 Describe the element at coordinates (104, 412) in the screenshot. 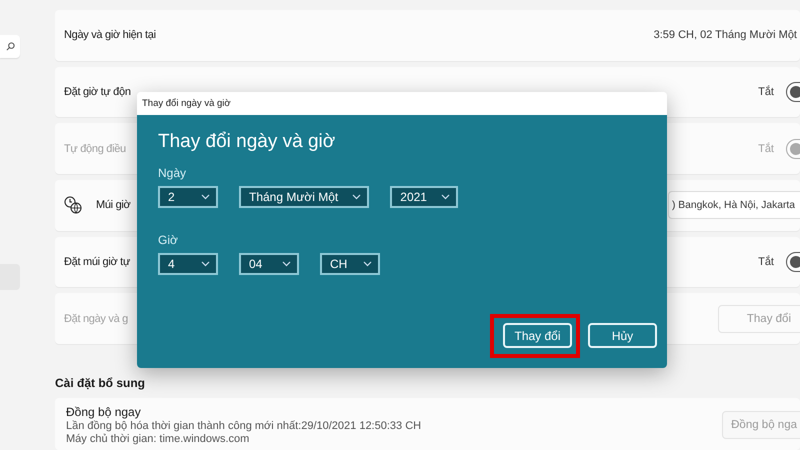

I see `sync-title: Đồng bộ ngay` at that location.